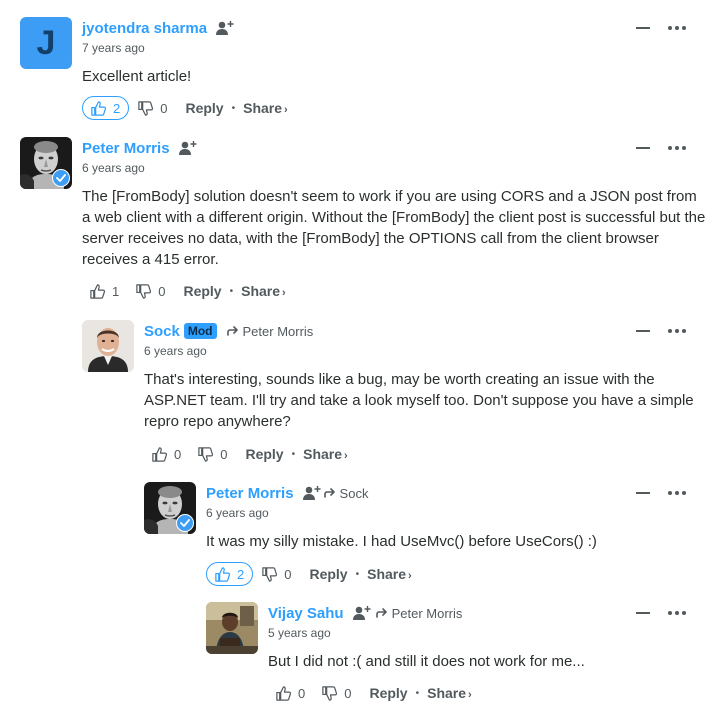  I want to click on comment-header: Sock Mod Peter Morris, so click(228, 331).